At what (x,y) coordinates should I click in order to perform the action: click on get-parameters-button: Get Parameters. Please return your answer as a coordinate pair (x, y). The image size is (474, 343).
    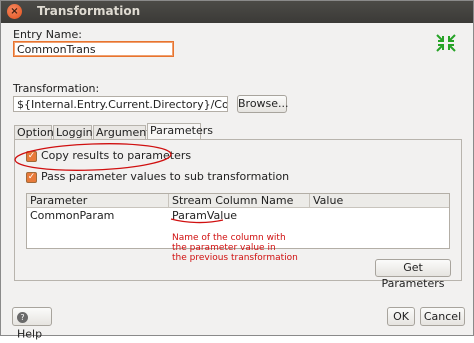
    Looking at the image, I should click on (413, 274).